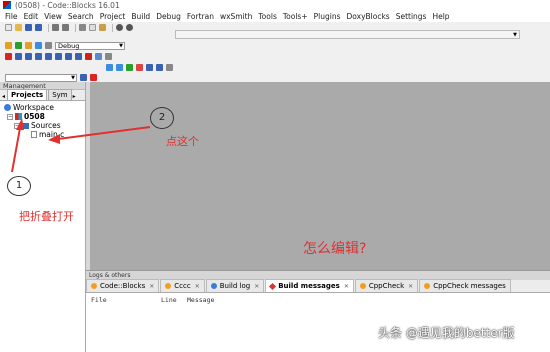  What do you see at coordinates (19, 186) in the screenshot?
I see `step-1-marker: 1` at bounding box center [19, 186].